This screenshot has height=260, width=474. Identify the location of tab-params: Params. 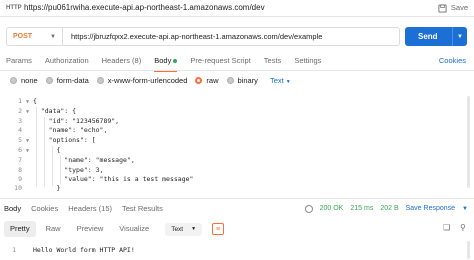
(19, 62).